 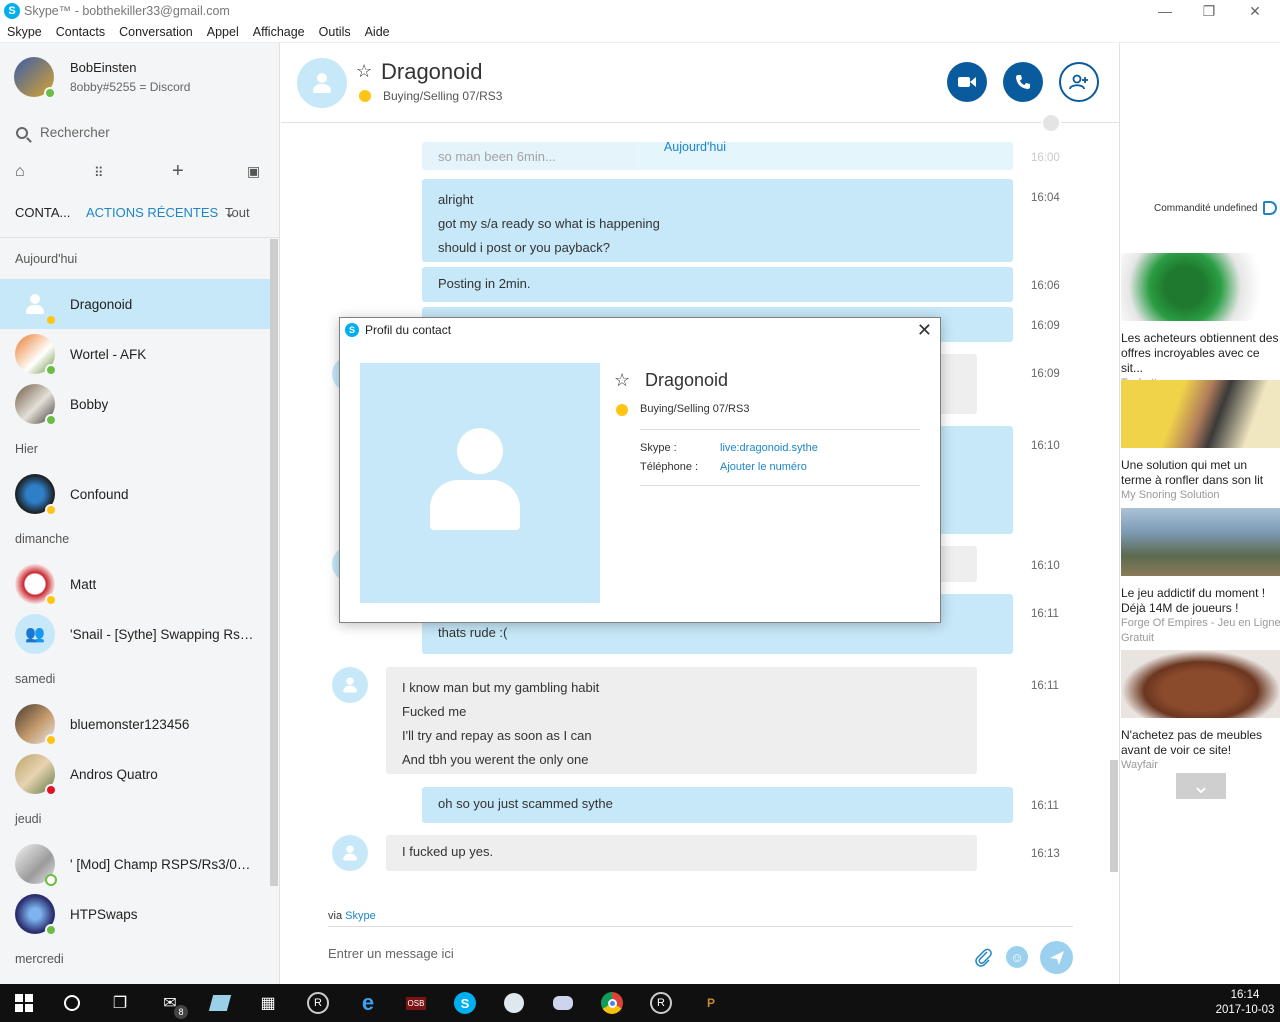 I want to click on my-avatar, so click(x=35, y=78).